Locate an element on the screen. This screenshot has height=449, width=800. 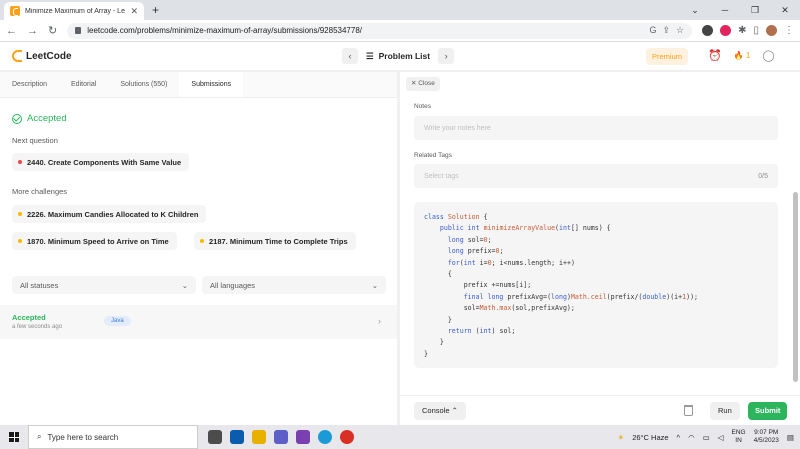
result-status: Accepted is located at coordinates (39, 118).